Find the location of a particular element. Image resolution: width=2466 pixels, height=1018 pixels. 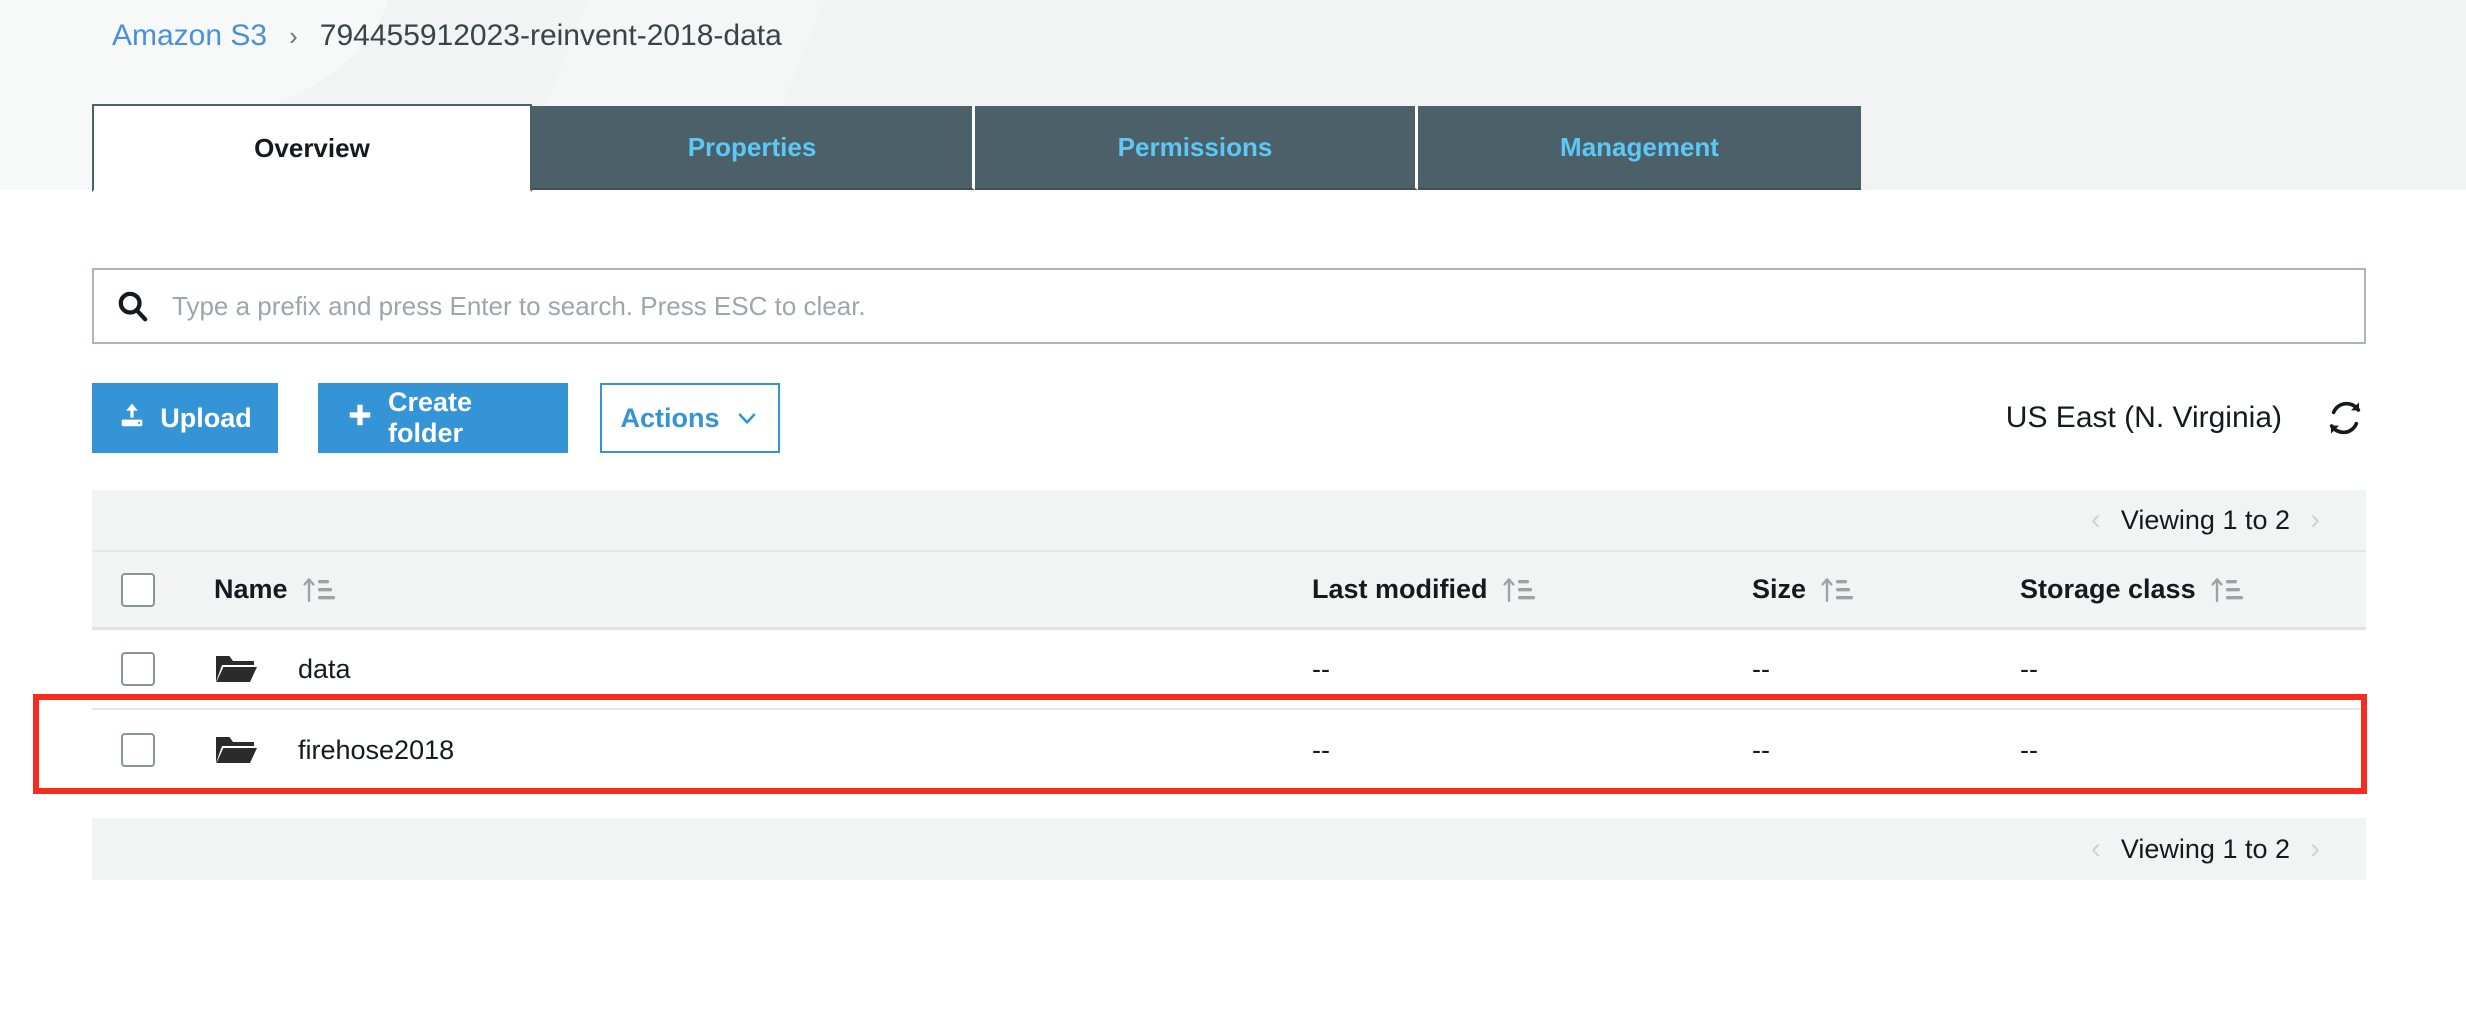

column-header-storage-class-label: Storage class is located at coordinates (2108, 589).